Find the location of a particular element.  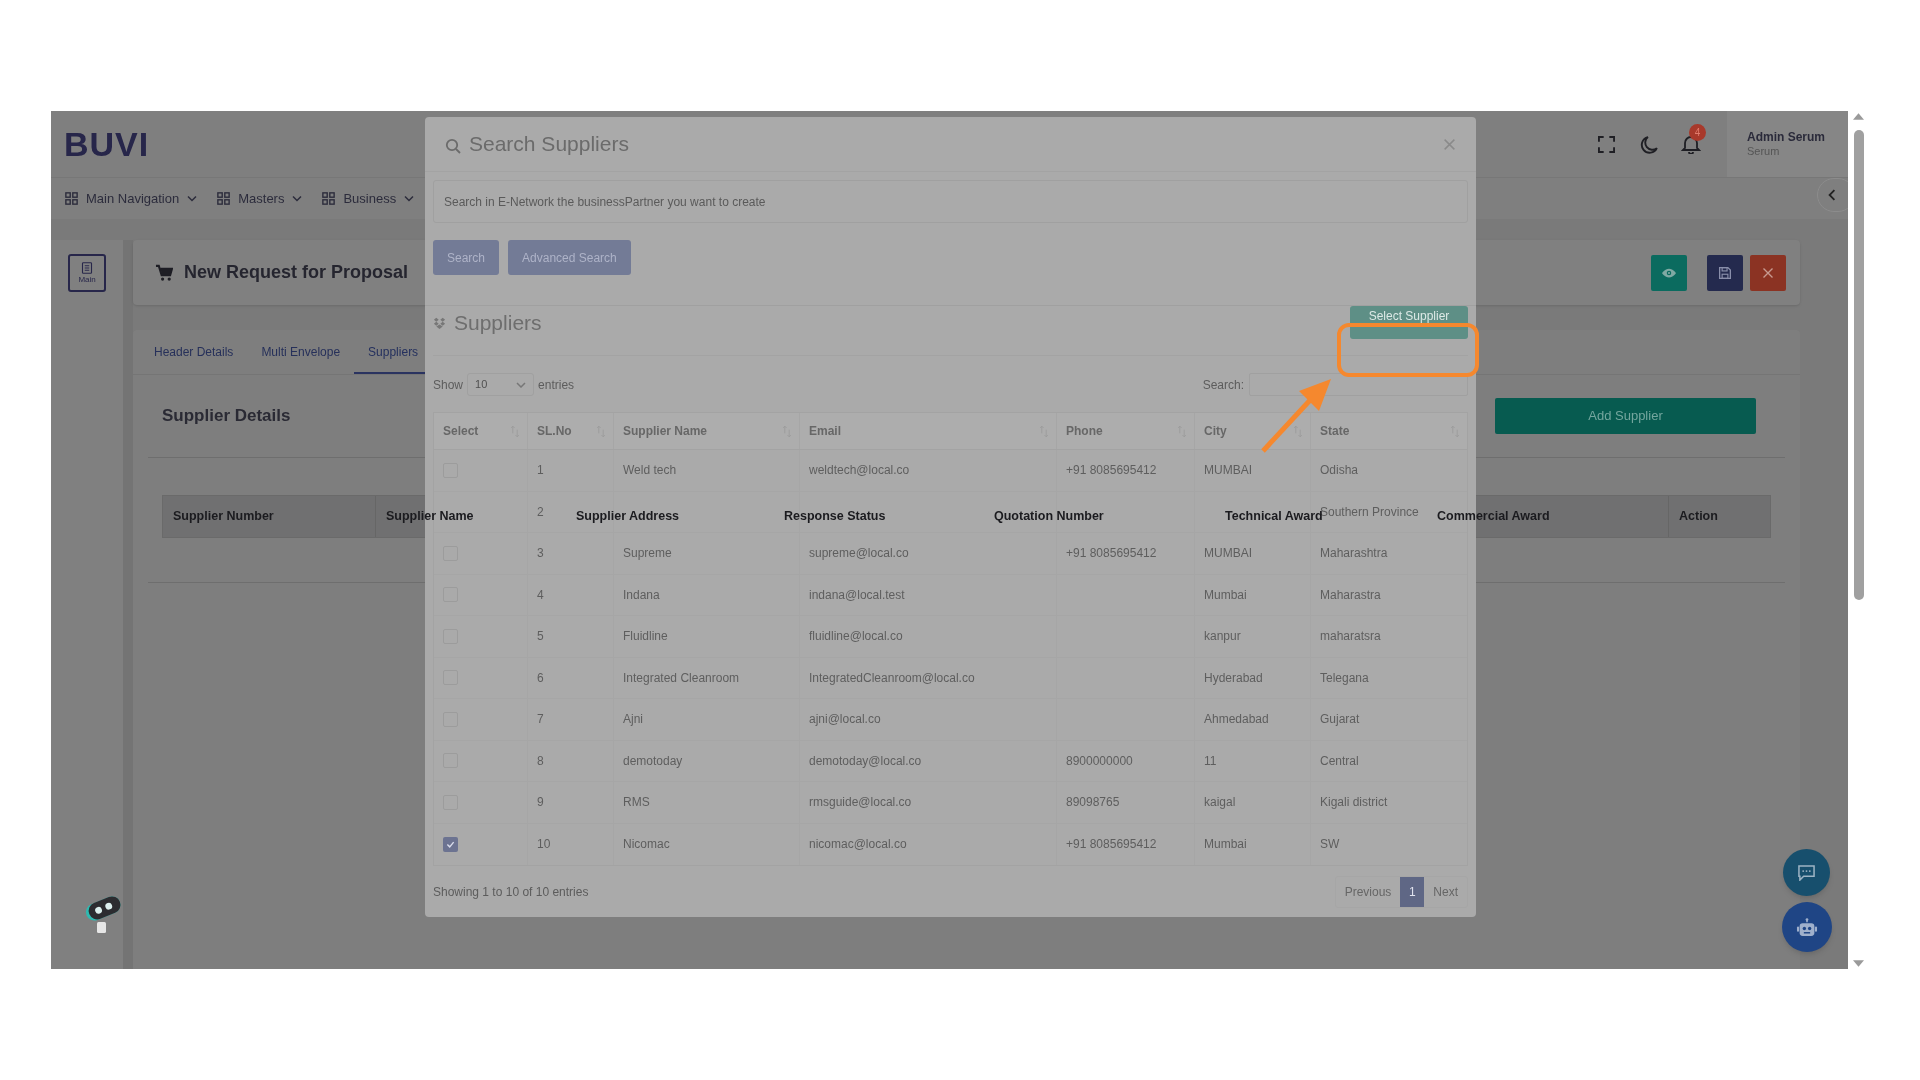

table-cell-text: Nicomac is located at coordinates (646, 845).